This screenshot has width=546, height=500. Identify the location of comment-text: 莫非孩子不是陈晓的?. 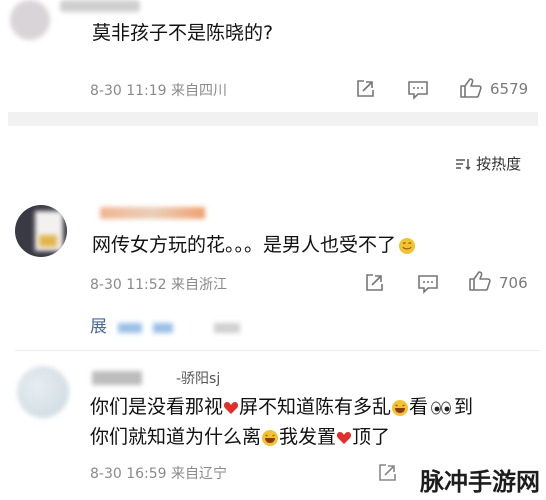
(183, 33).